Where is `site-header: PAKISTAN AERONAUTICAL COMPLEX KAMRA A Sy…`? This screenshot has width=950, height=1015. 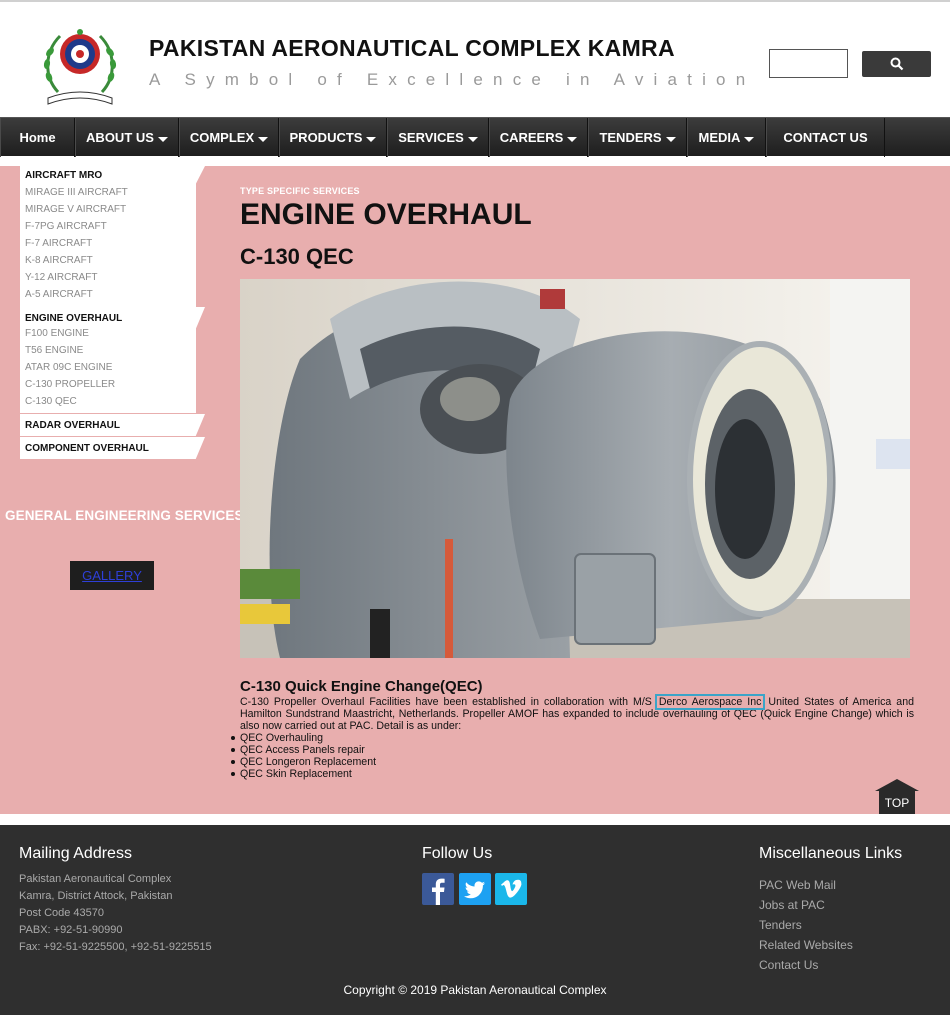 site-header: PAKISTAN AERONAUTICAL COMPLEX KAMRA A Sy… is located at coordinates (475, 59).